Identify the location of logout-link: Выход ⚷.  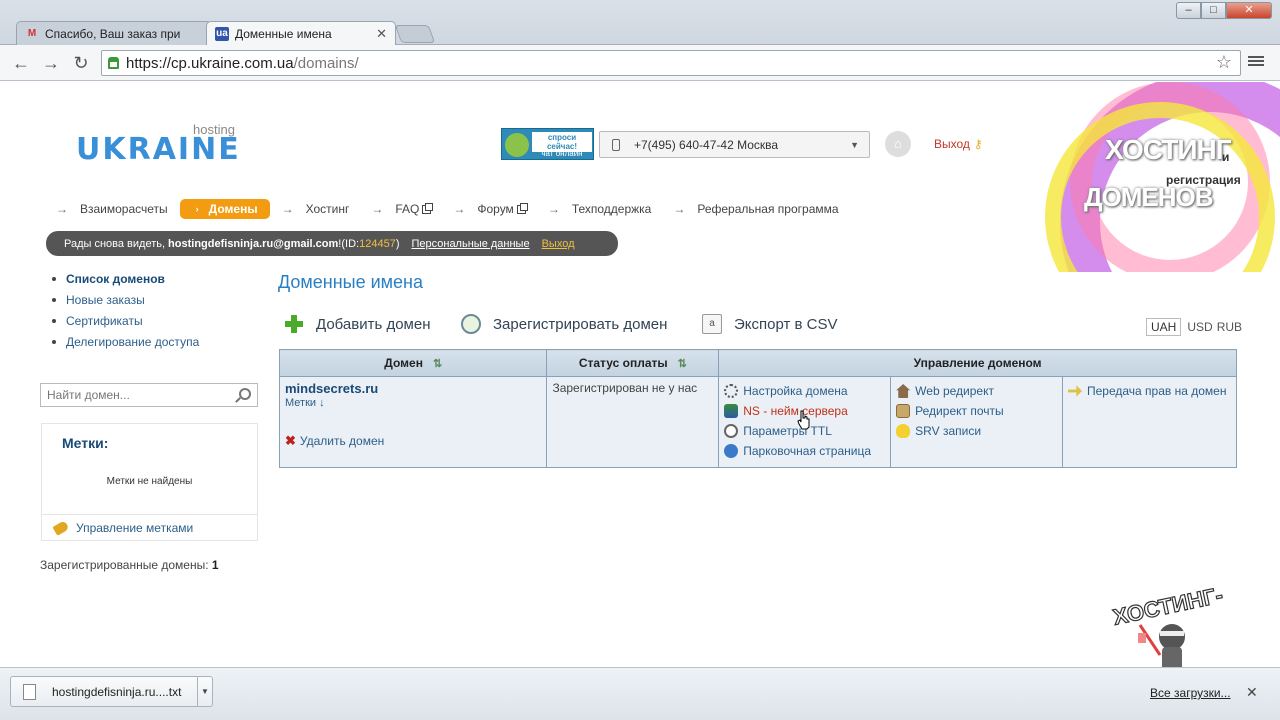
(958, 144).